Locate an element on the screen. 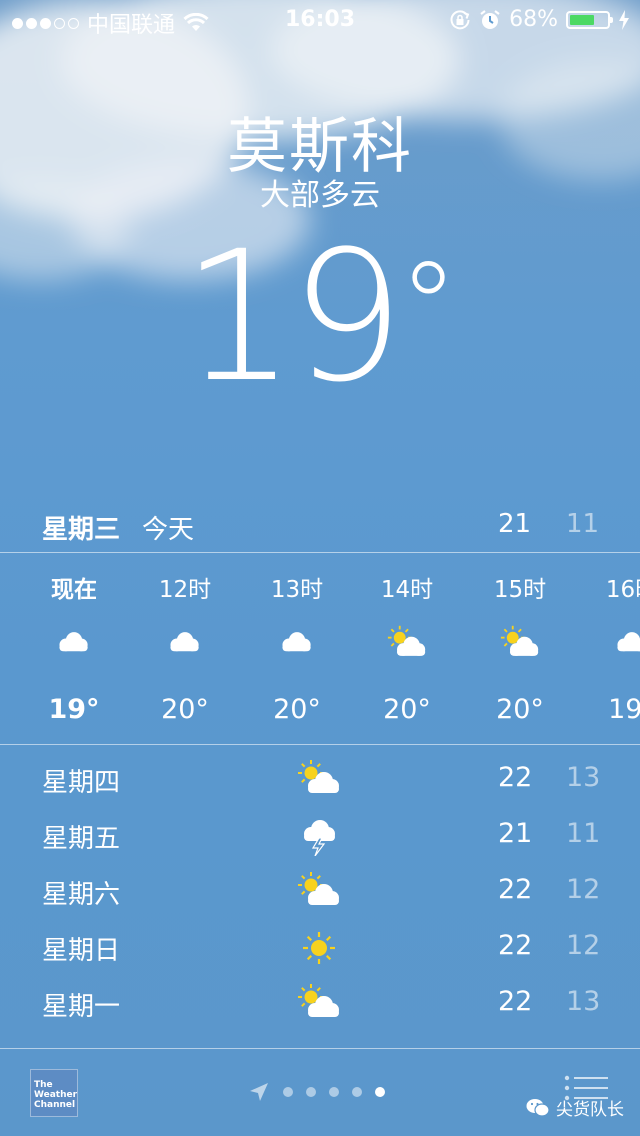 This screenshot has height=1136, width=640. weather-channel-logo: The Weather Channel is located at coordinates (54, 1093).